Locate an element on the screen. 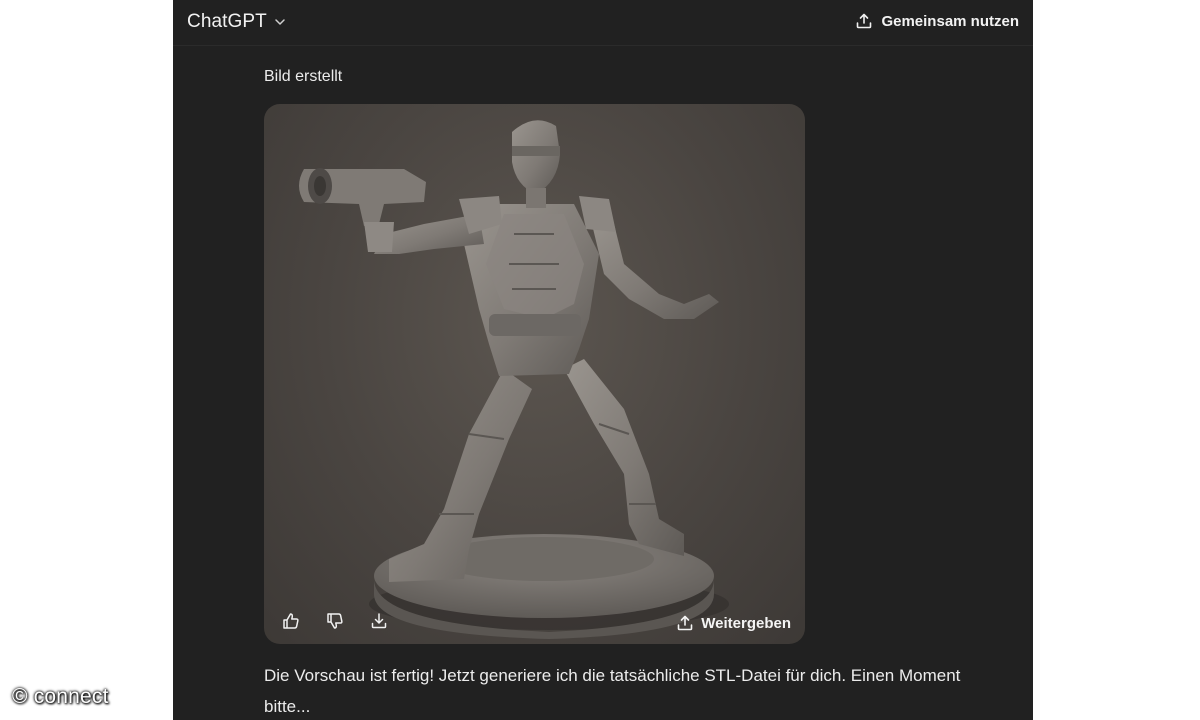 Image resolution: width=1200 pixels, height=720 pixels. image-share-button: Weitergeben is located at coordinates (733, 623).